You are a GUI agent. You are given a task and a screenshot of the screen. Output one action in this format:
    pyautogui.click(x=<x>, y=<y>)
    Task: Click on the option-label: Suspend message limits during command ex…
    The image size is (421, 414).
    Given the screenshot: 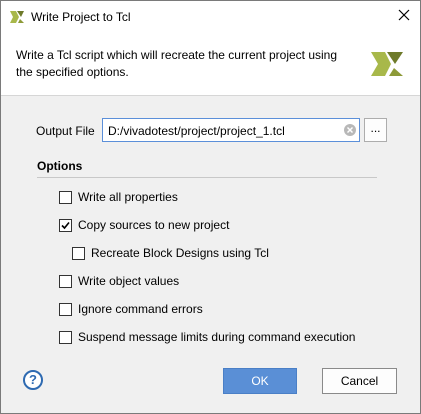 What is the action you would take?
    pyautogui.click(x=217, y=337)
    